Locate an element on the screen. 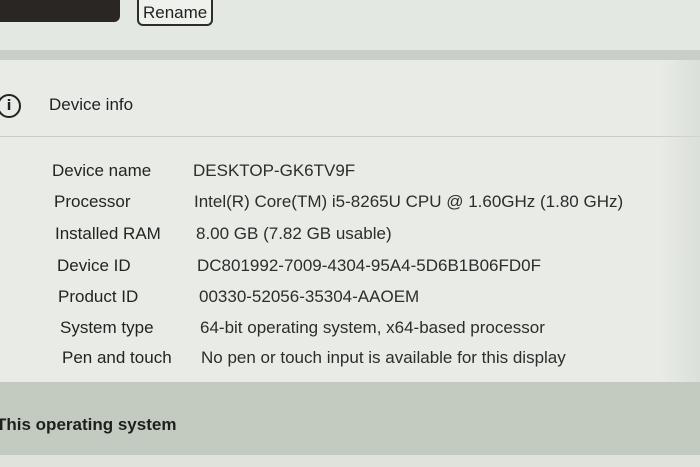  device-thumbnail is located at coordinates (60, 11).